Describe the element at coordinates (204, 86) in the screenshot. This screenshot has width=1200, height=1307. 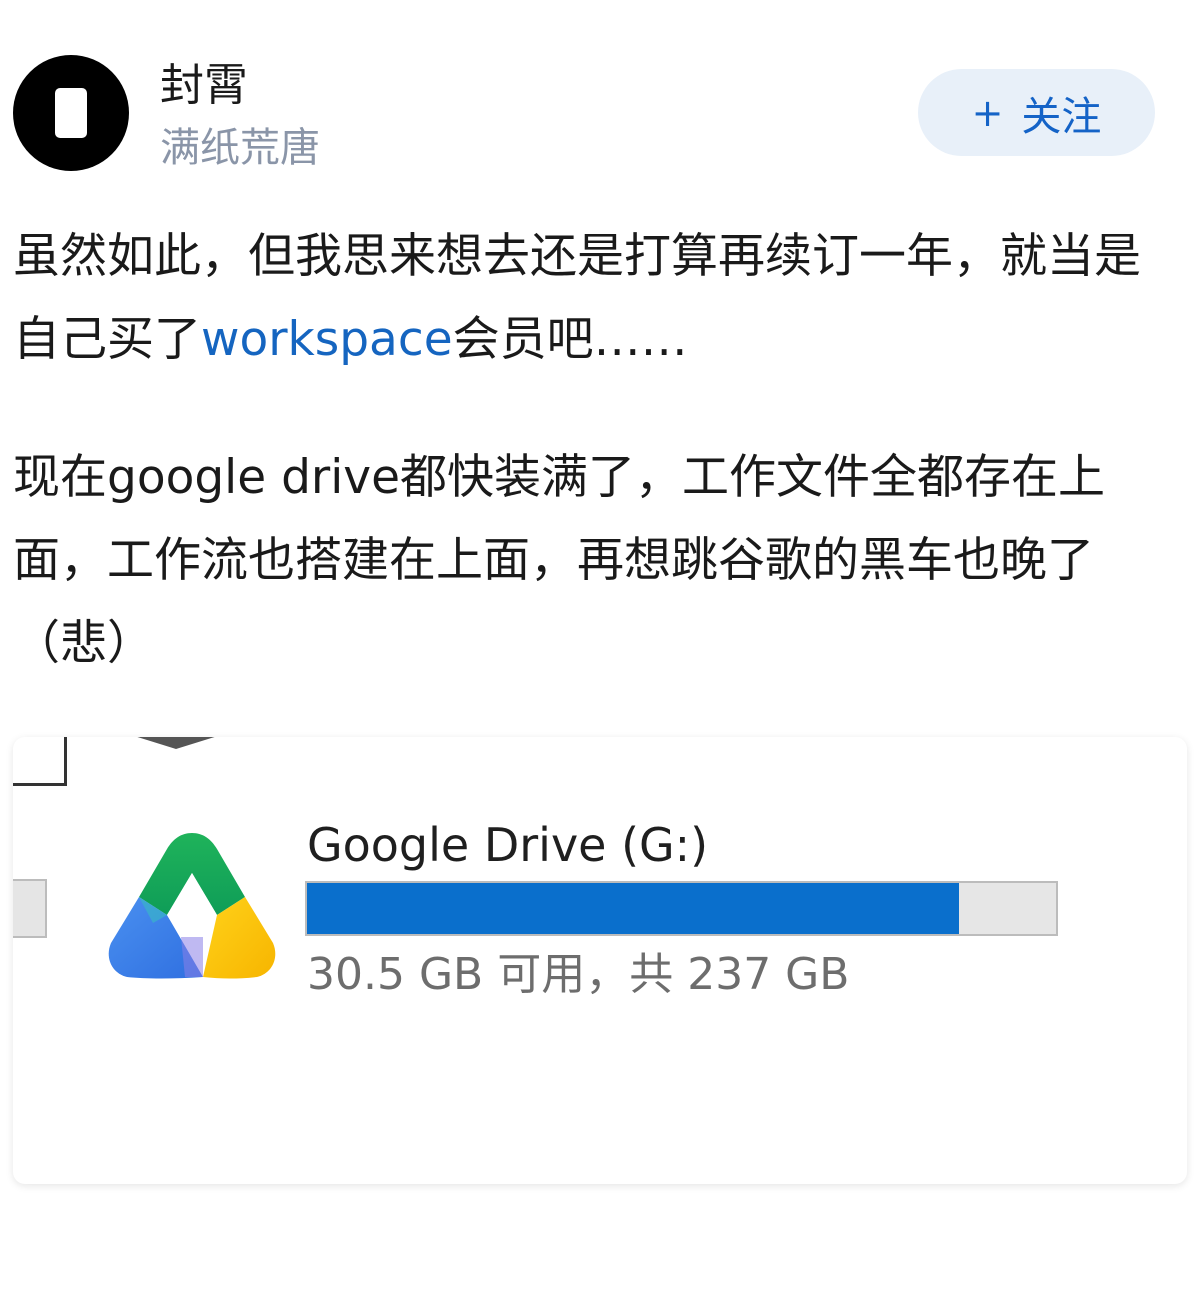
I see `user-name: 封霄` at that location.